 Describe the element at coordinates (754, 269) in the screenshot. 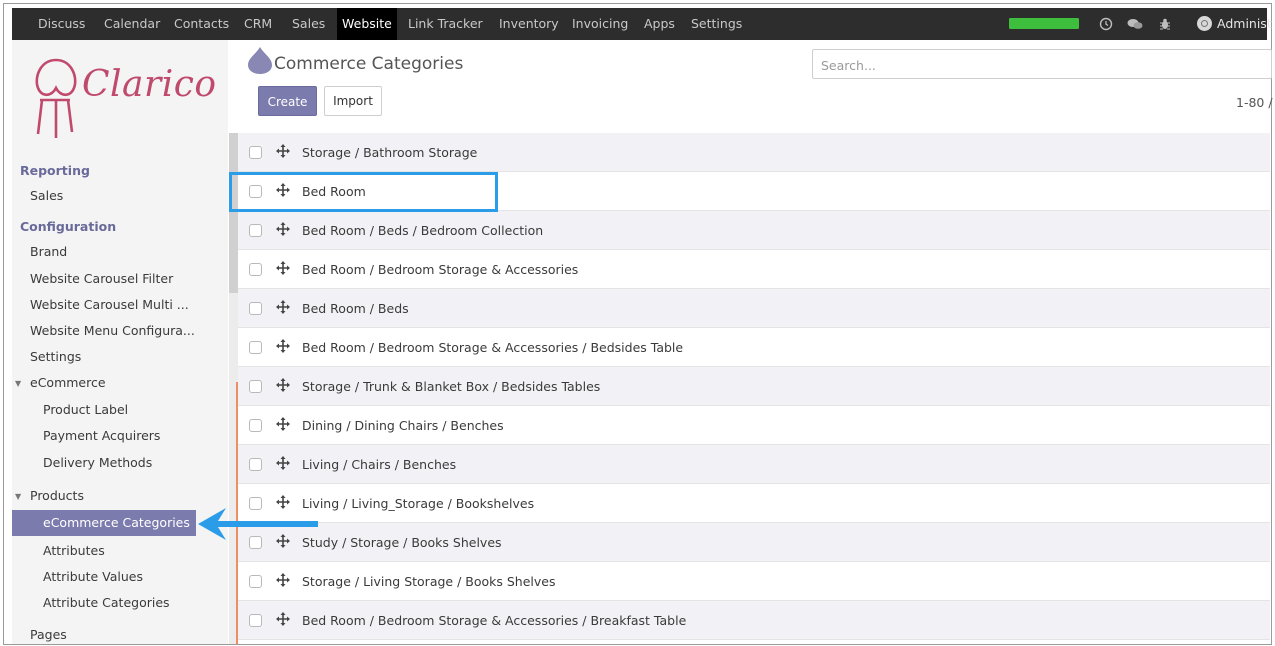

I see `table-row: Bed Room / Bedroom Storage & Accessories` at that location.